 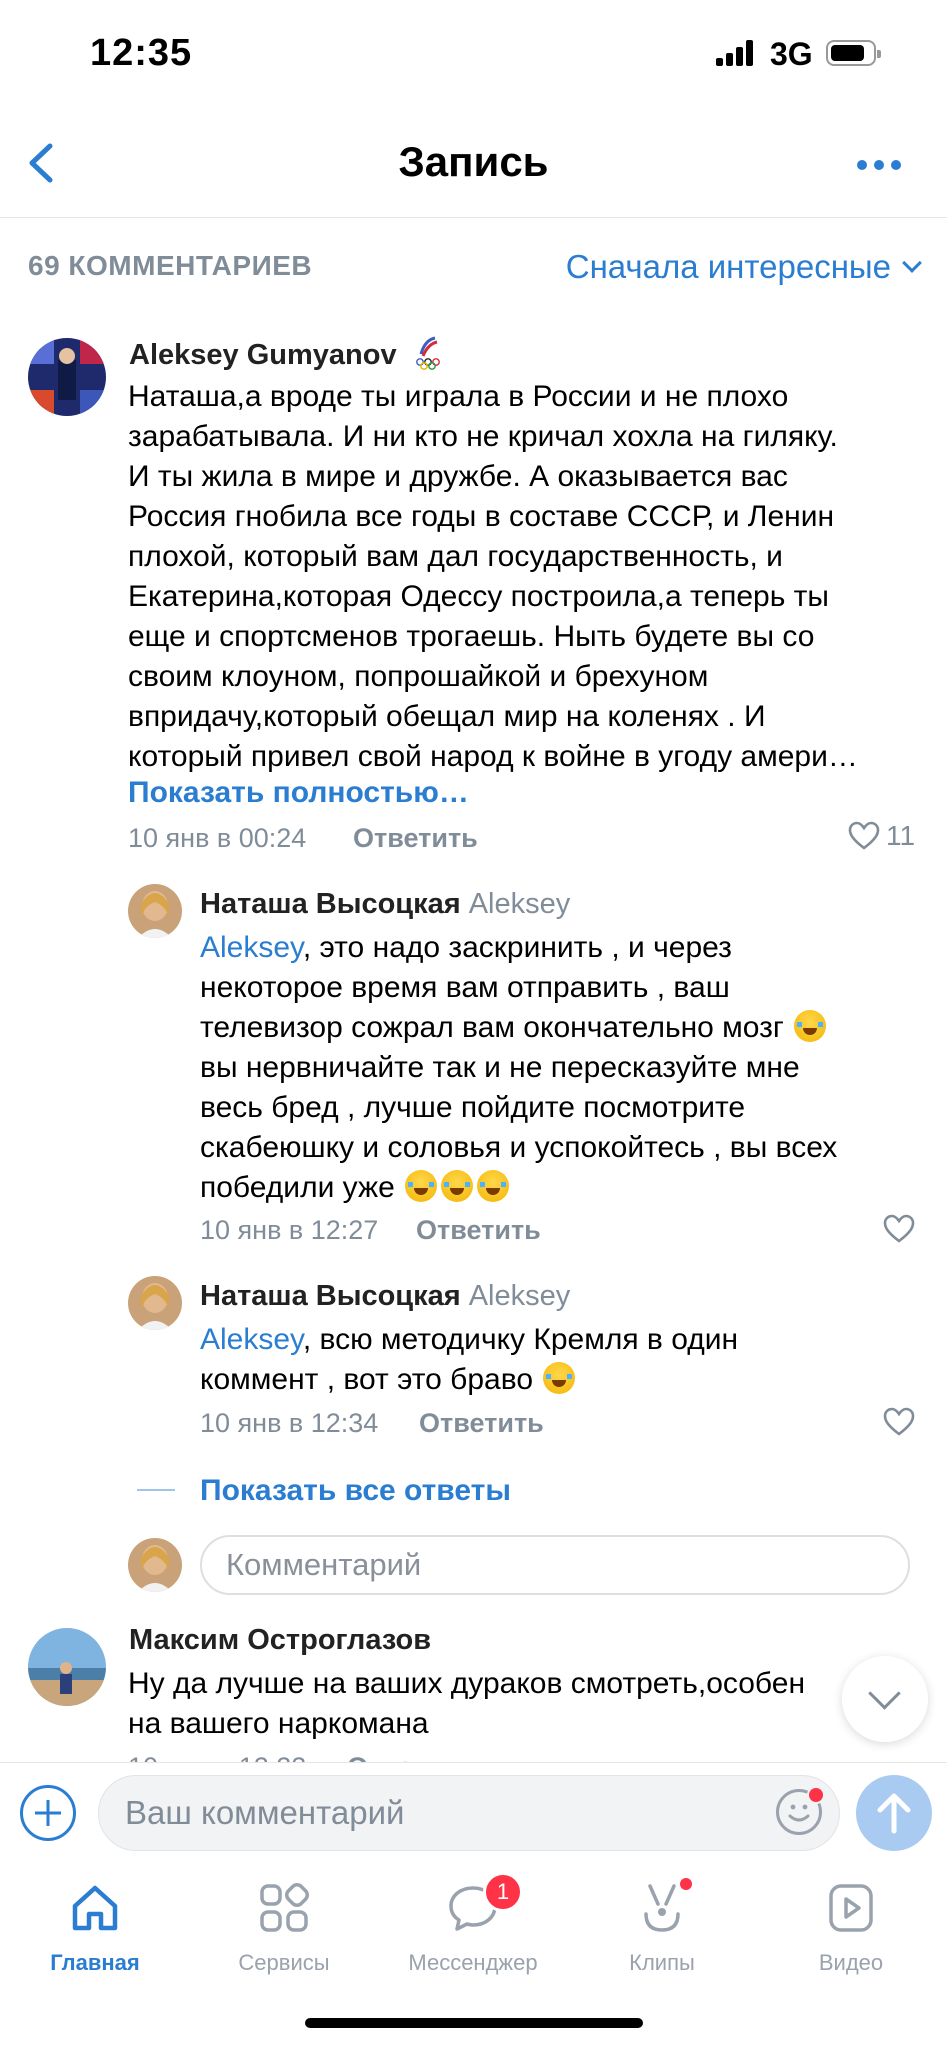 I want to click on sort-button: Сначала интересные, so click(x=743, y=267).